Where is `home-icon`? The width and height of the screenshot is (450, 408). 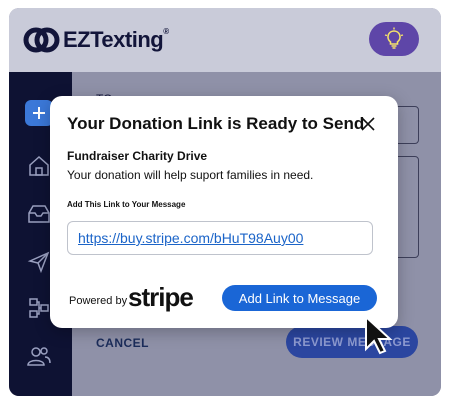
home-icon is located at coordinates (39, 165).